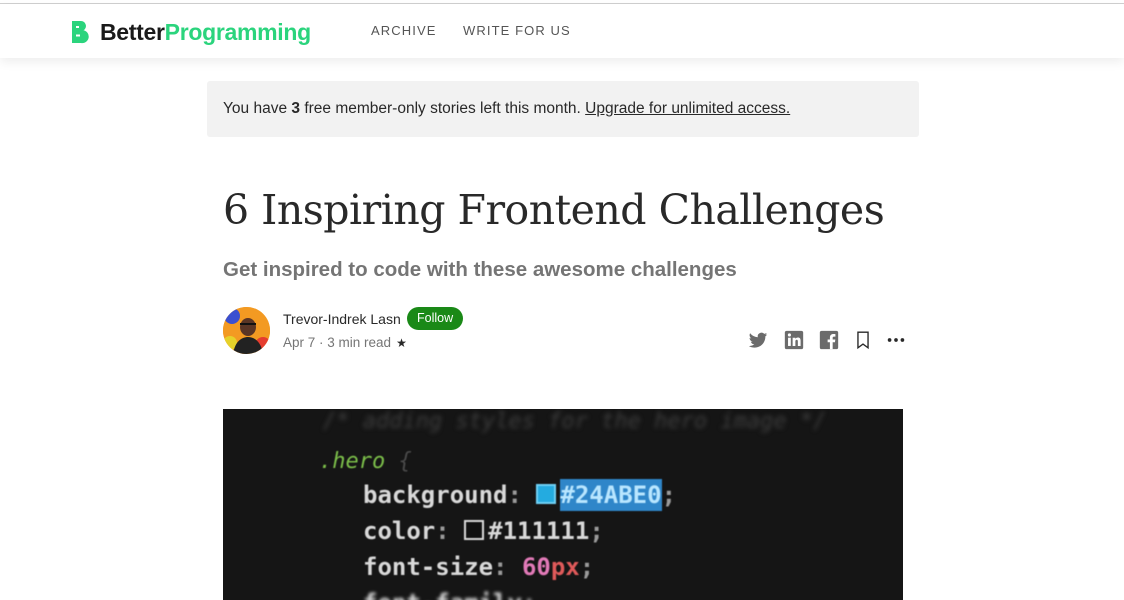 This screenshot has height=600, width=1124. What do you see at coordinates (398, 461) in the screenshot?
I see `code-open-brace: {` at bounding box center [398, 461].